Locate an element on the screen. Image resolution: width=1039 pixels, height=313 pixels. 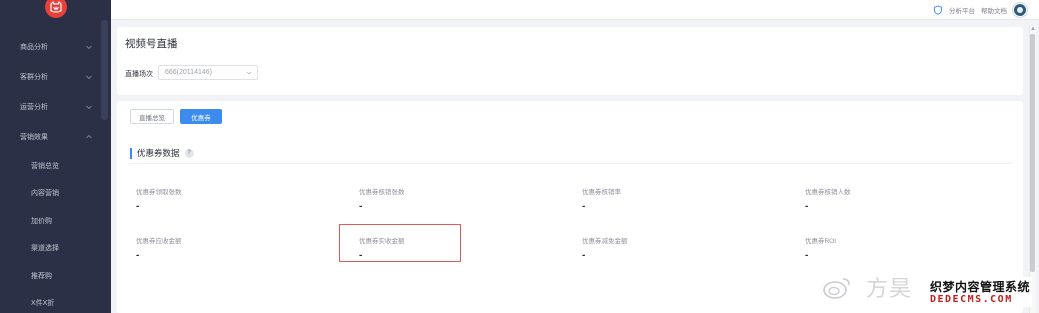
live-session-label: 直播场次 is located at coordinates (139, 74).